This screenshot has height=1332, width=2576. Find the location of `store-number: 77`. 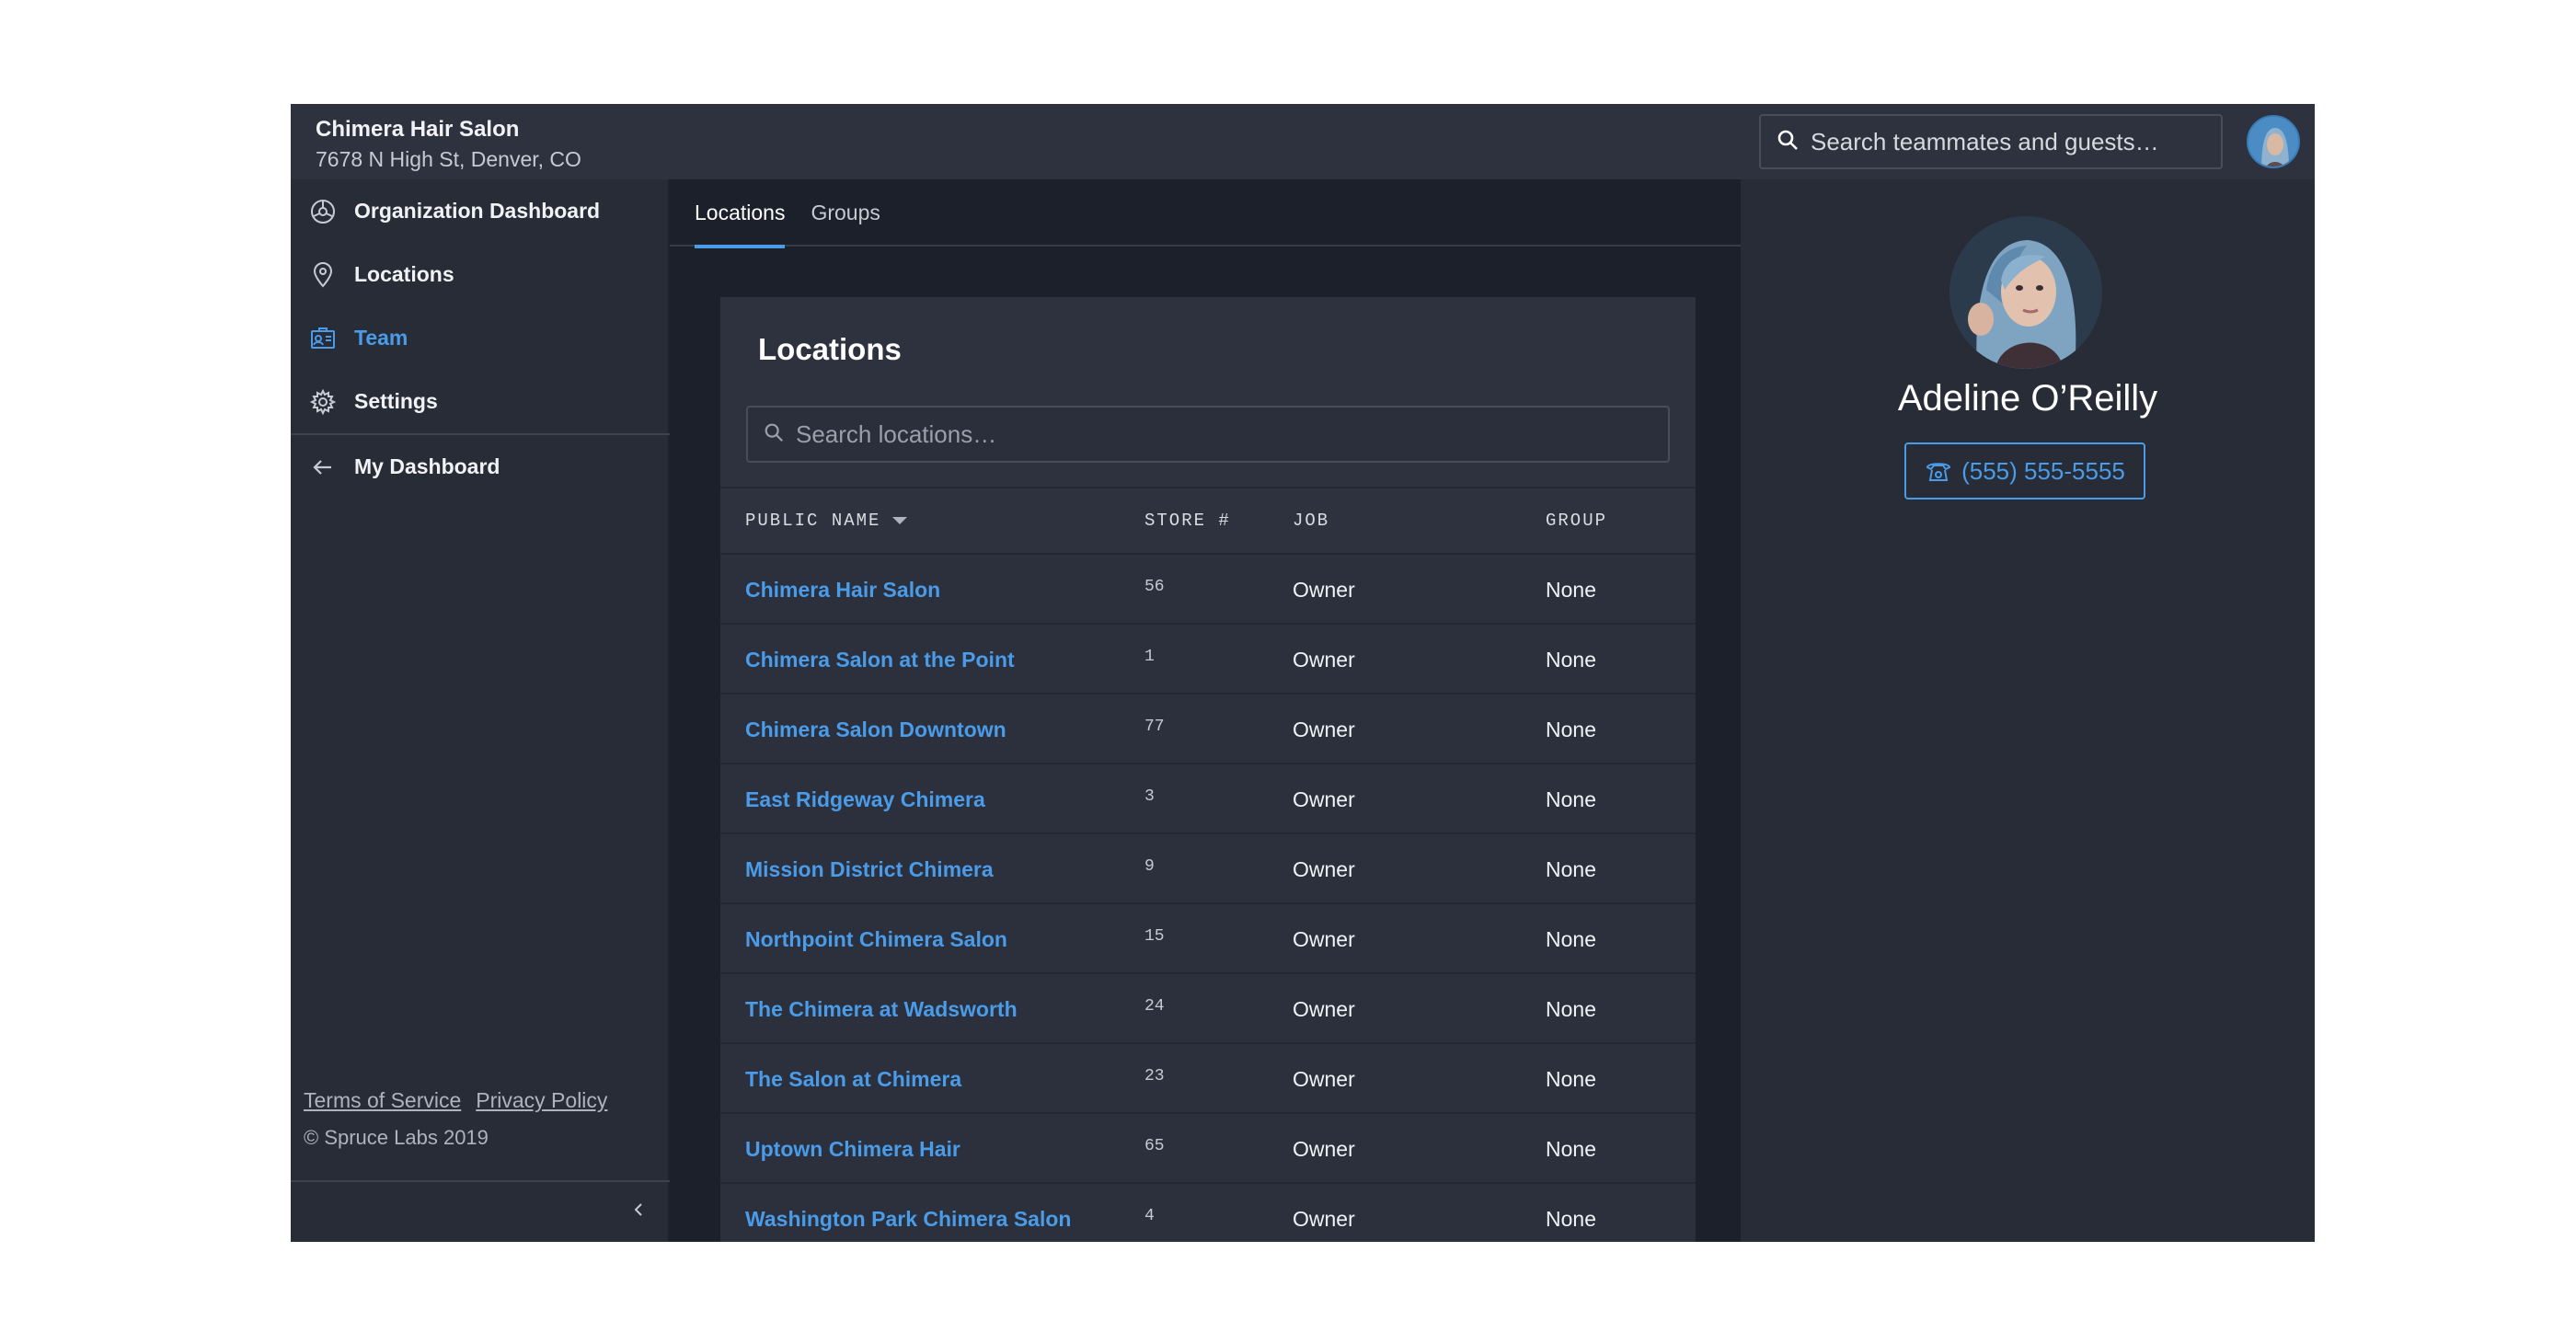

store-number: 77 is located at coordinates (1154, 727).